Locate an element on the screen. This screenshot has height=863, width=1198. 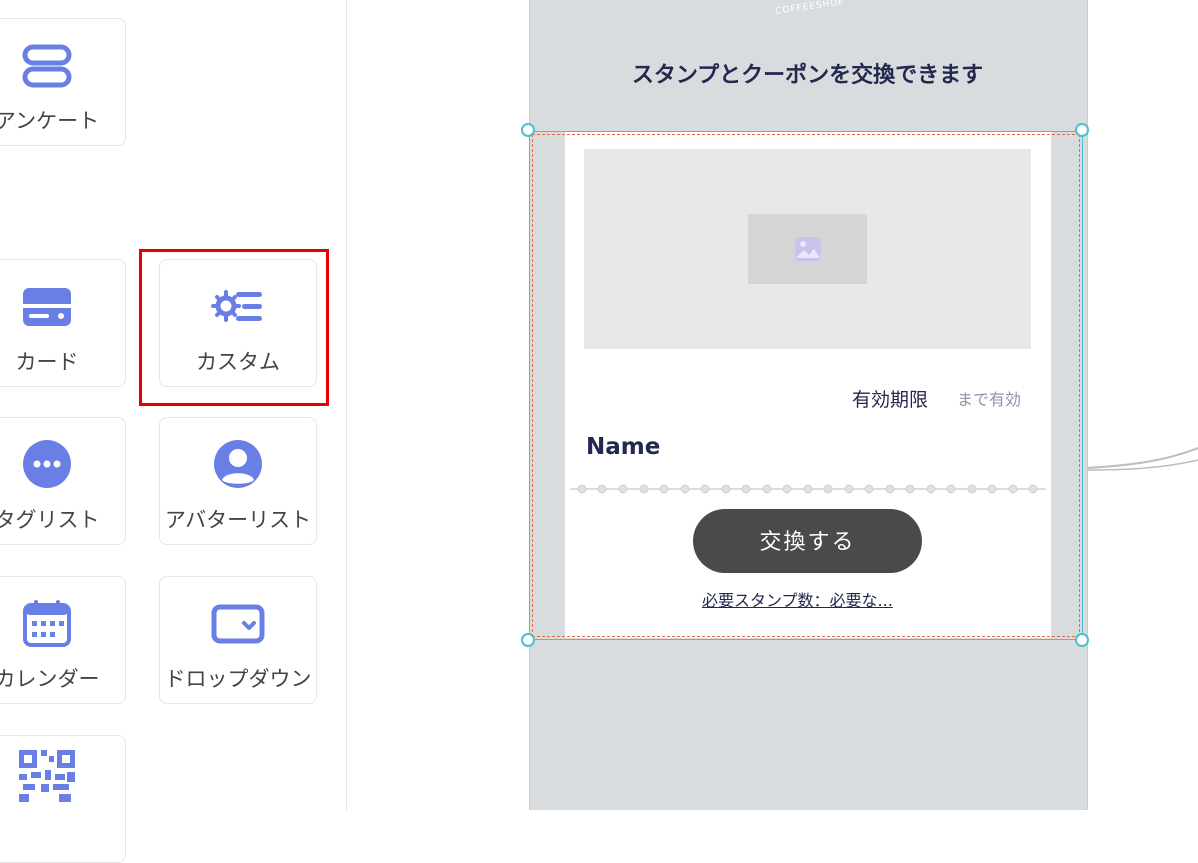
palette-item-survey: アンケート is located at coordinates (63, 82).